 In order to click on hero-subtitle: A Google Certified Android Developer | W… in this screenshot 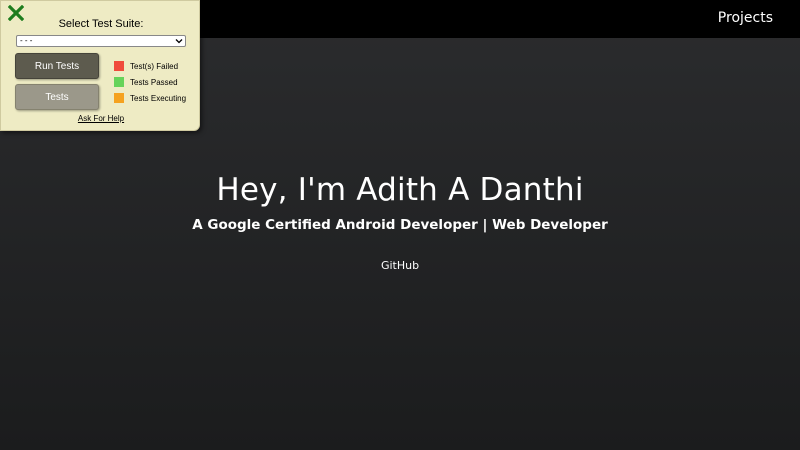, I will do `click(400, 225)`.